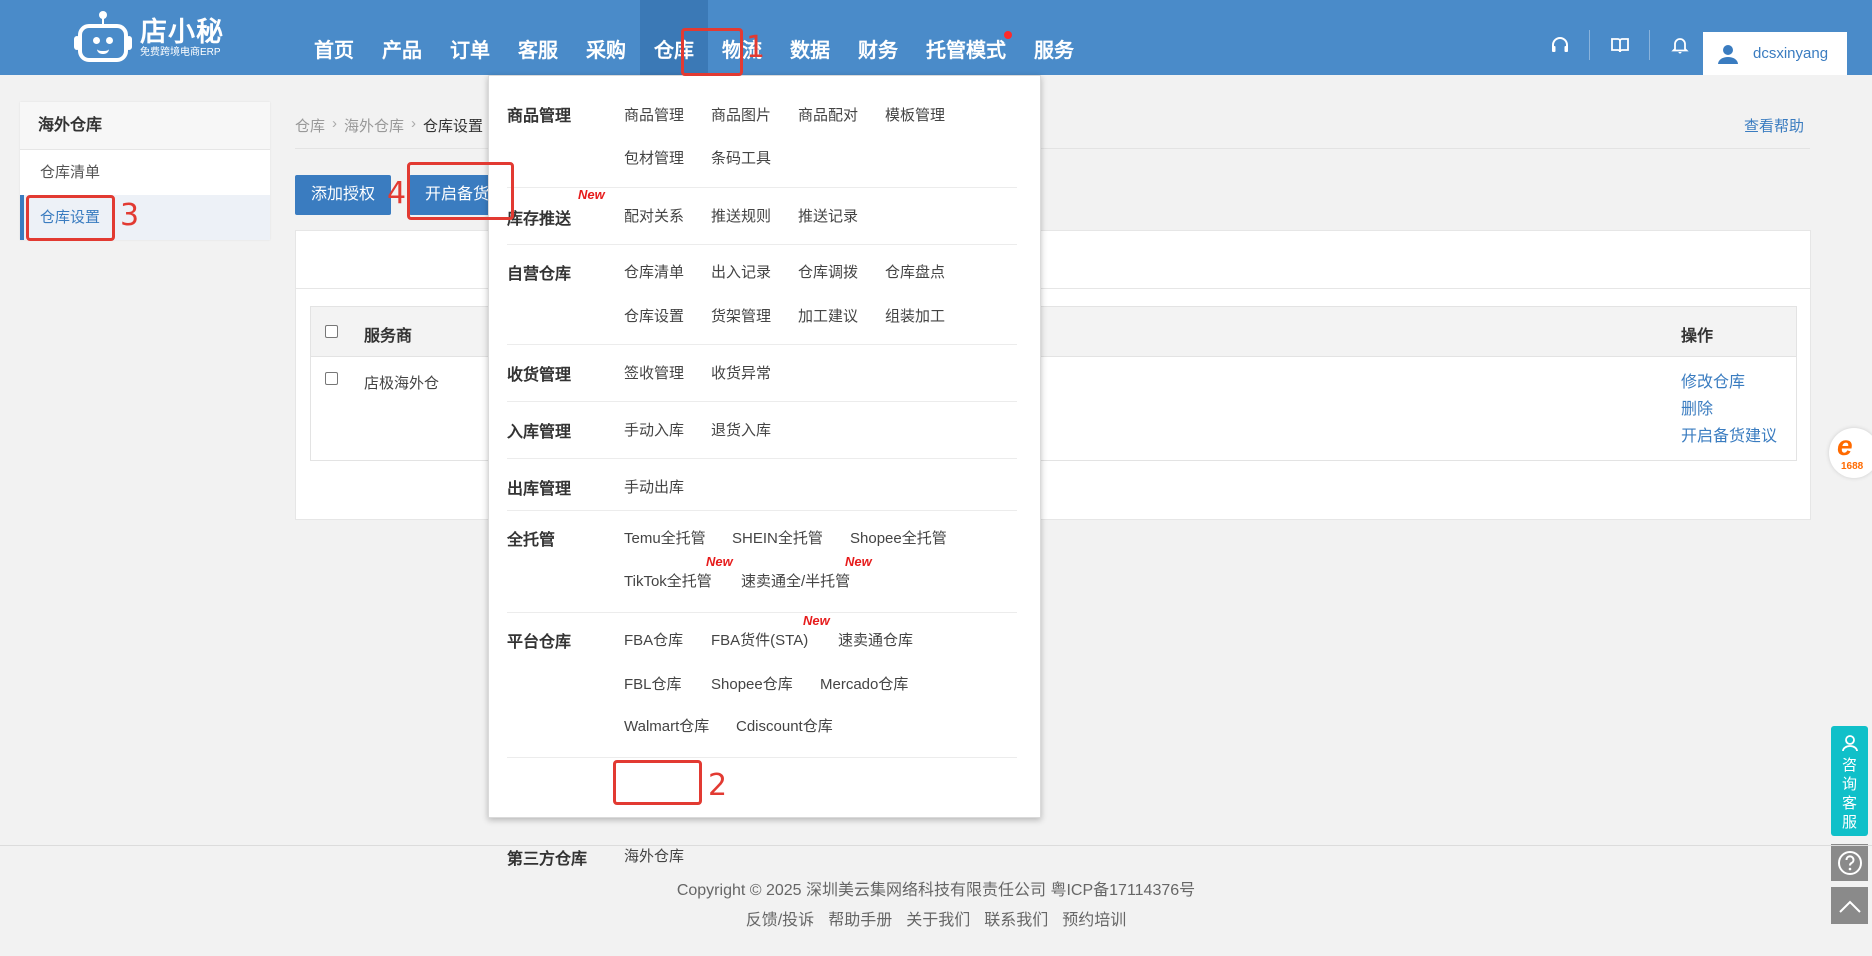 This screenshot has height=956, width=1872. Describe the element at coordinates (331, 378) in the screenshot. I see `row-checkbox` at that location.